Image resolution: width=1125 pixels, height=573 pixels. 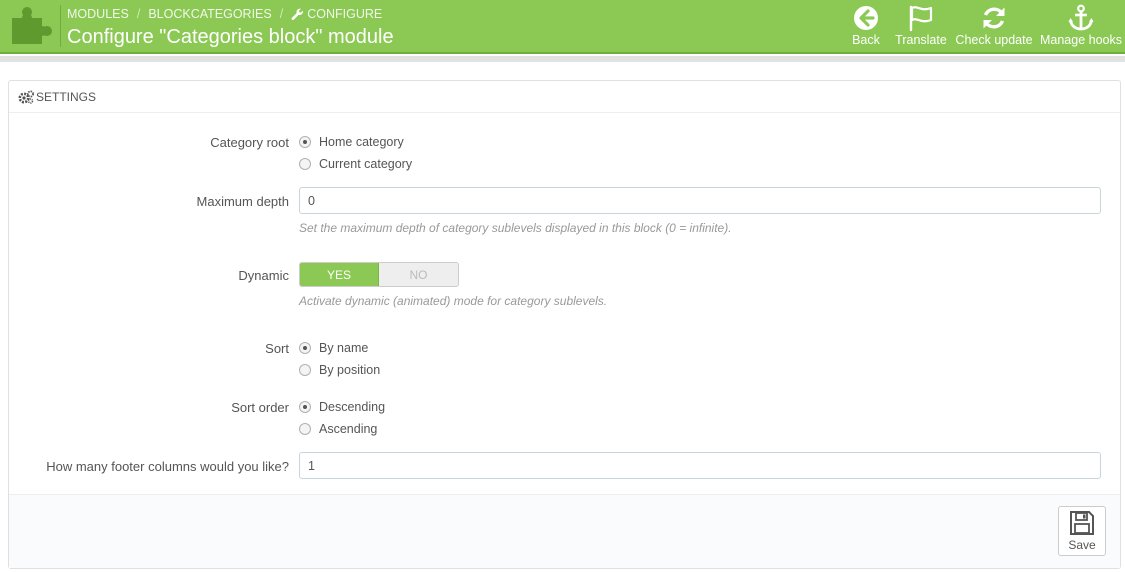 I want to click on max-depth-label: Maximum depth, so click(x=242, y=201).